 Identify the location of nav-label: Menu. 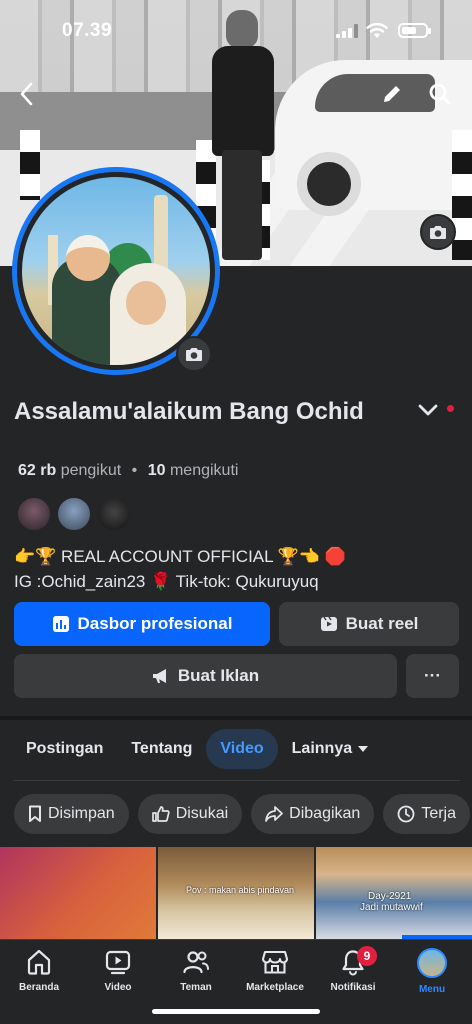
(432, 989).